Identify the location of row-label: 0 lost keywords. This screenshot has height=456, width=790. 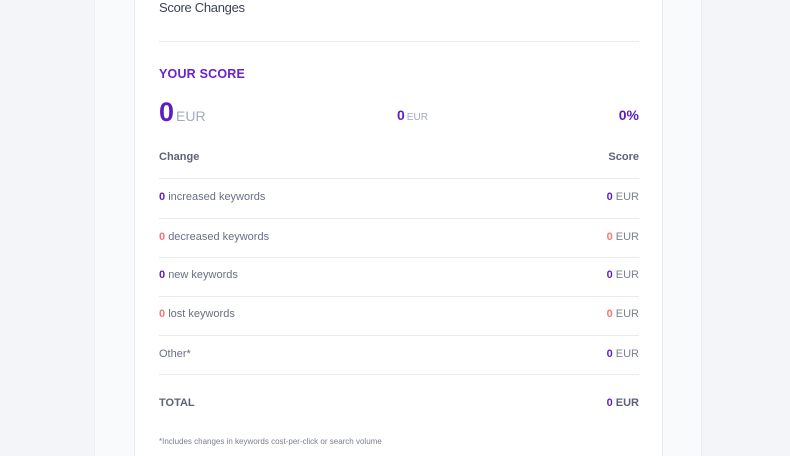
(197, 314).